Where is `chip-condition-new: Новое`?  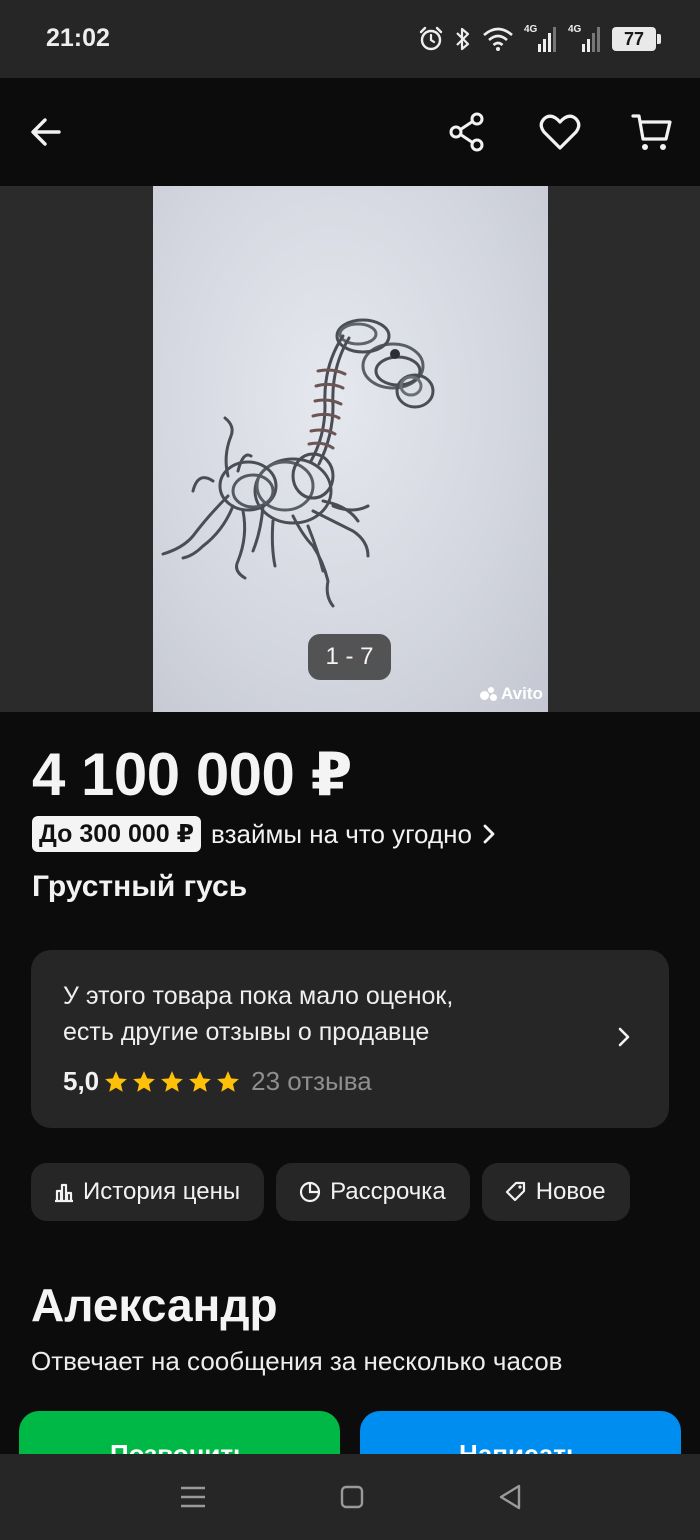 chip-condition-new: Новое is located at coordinates (555, 1192).